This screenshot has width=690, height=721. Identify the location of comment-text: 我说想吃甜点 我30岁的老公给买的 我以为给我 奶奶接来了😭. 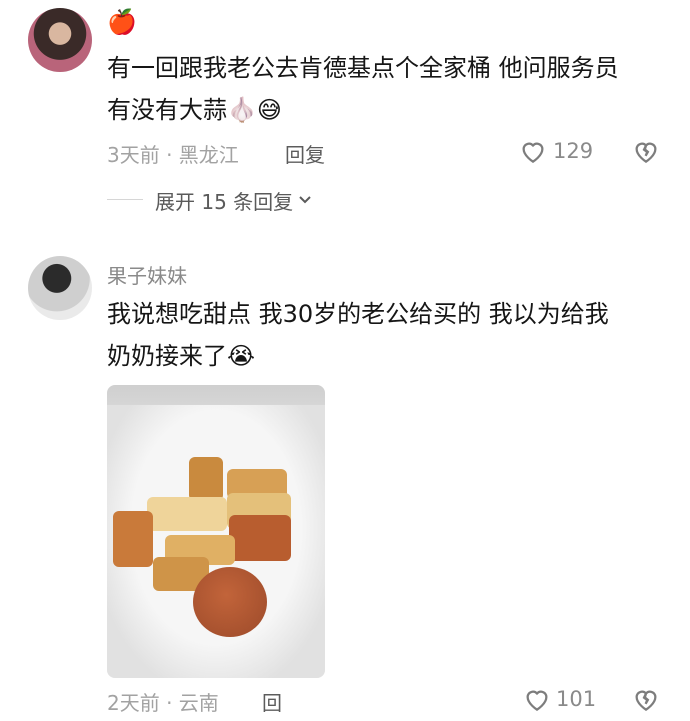
(392, 335).